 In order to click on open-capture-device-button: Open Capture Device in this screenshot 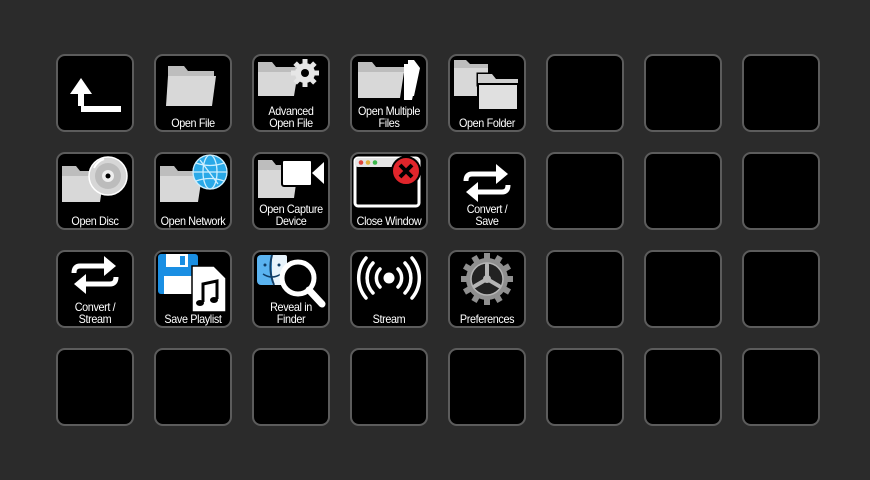, I will do `click(291, 191)`.